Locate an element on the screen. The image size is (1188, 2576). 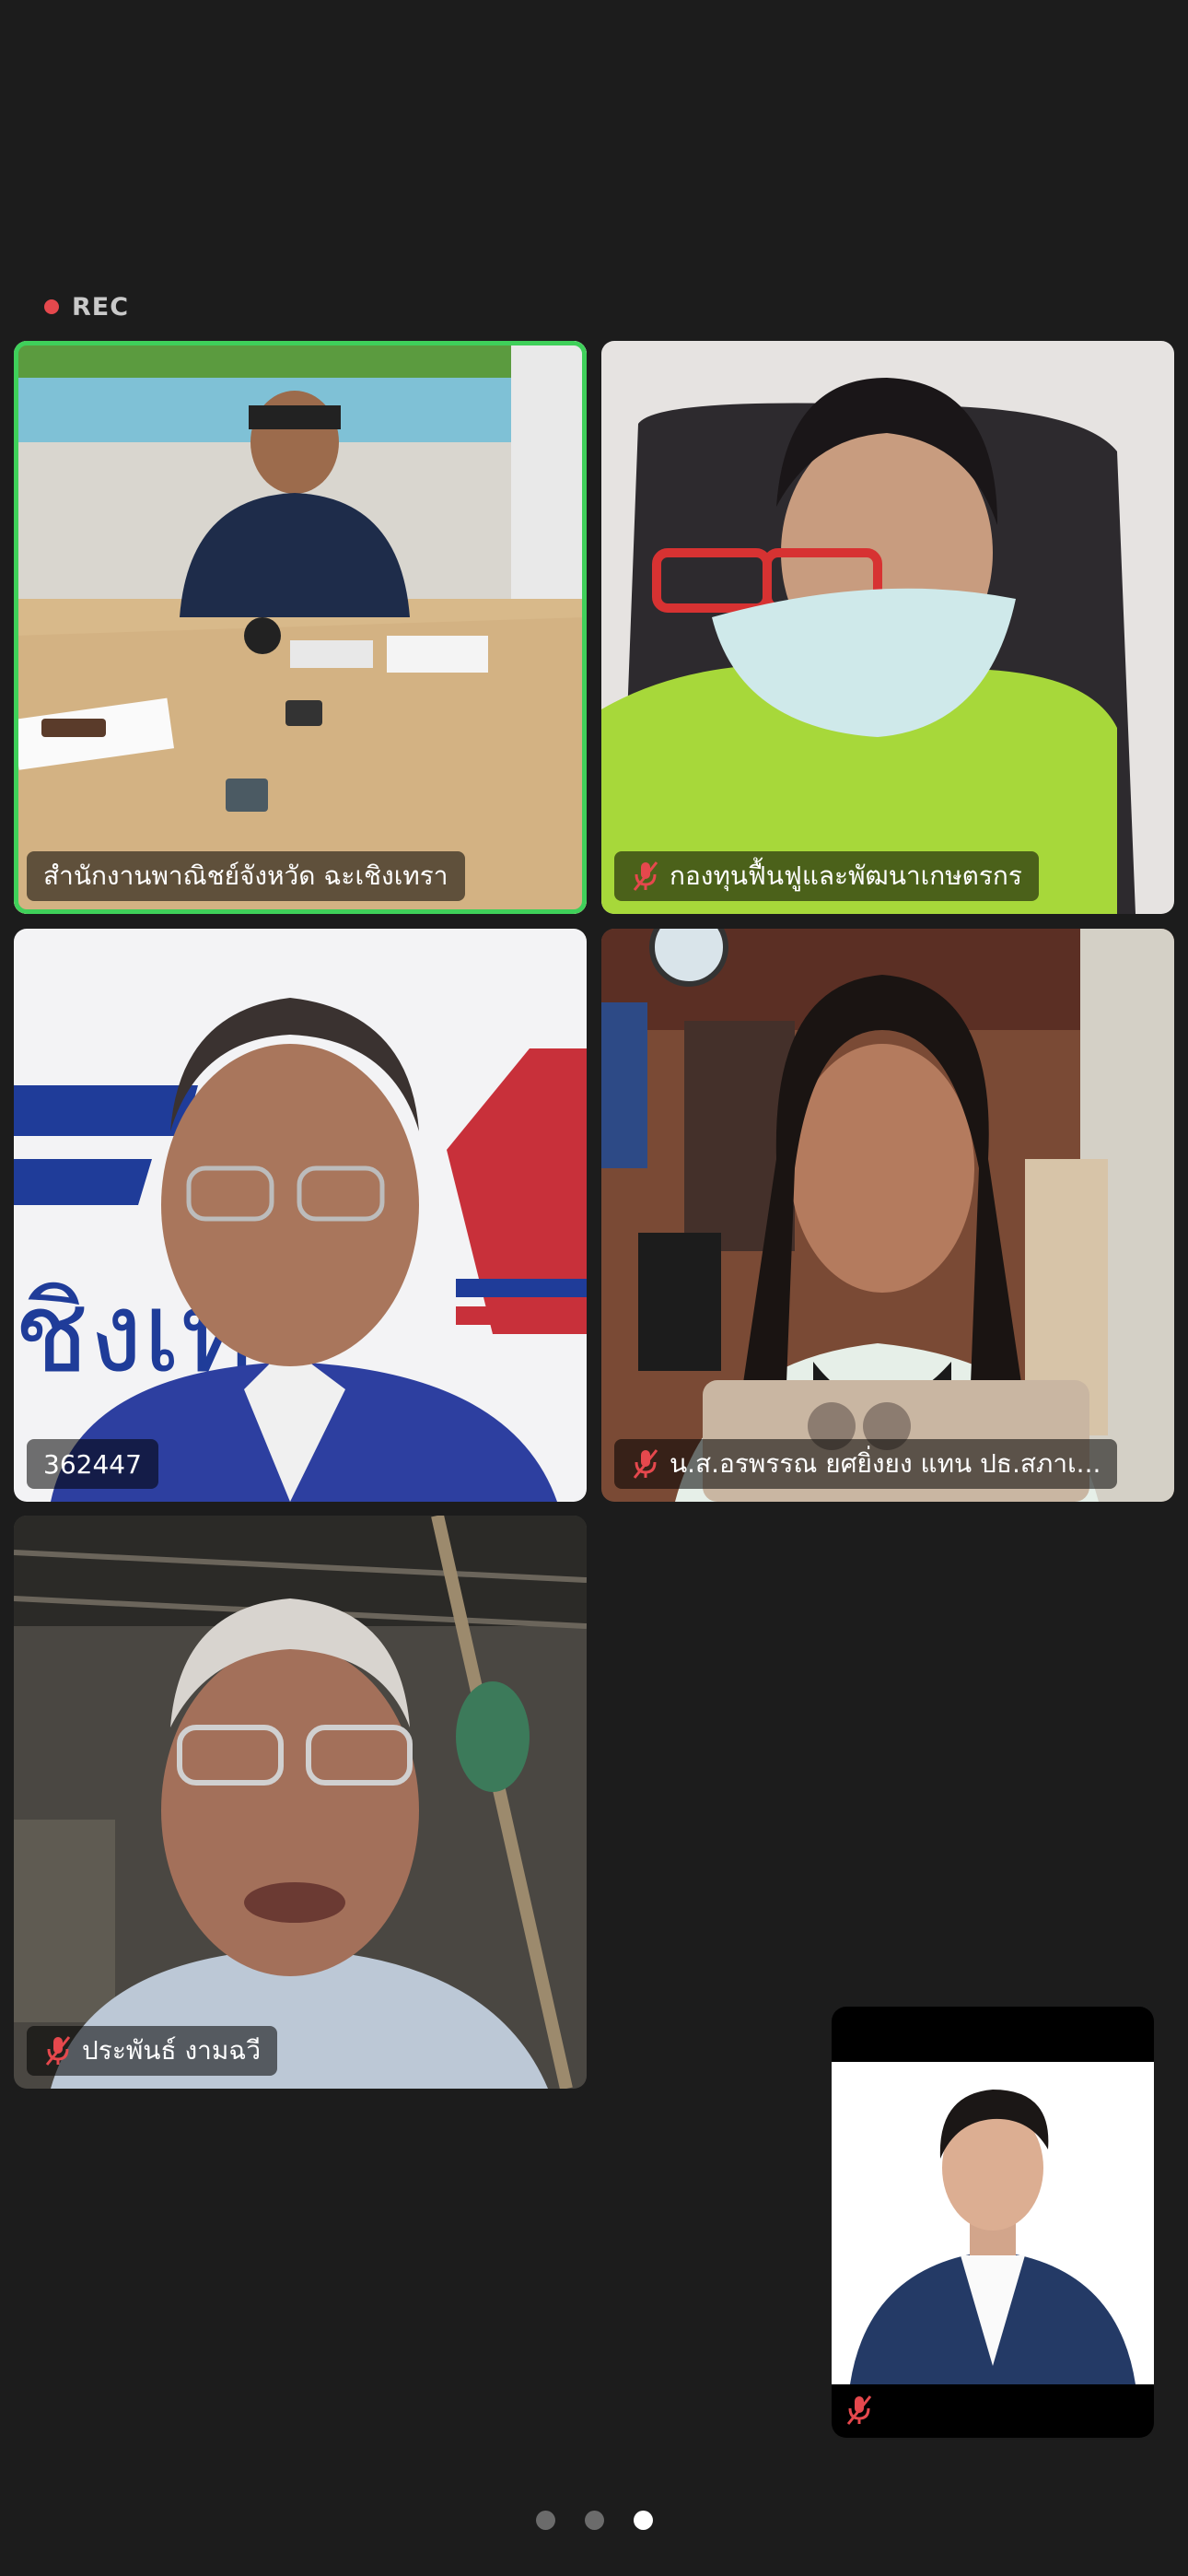
recording-label: REC is located at coordinates (101, 307).